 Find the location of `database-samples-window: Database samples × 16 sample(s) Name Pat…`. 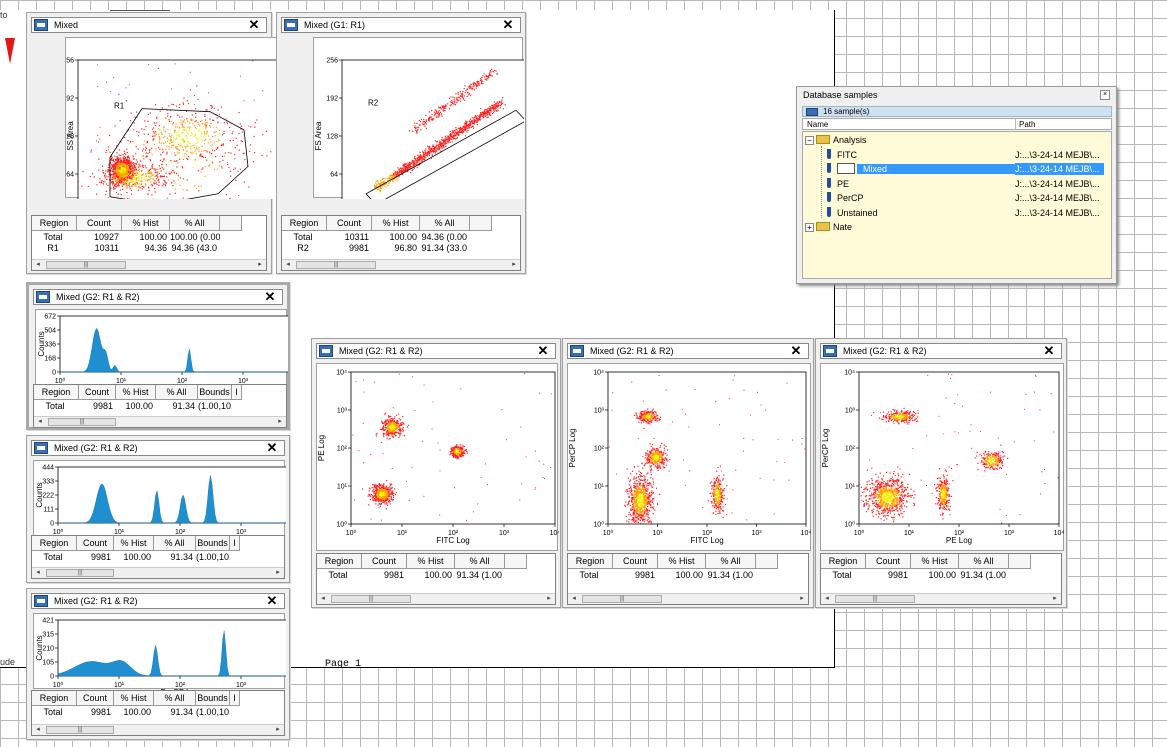

database-samples-window: Database samples × 16 sample(s) Name Pat… is located at coordinates (956, 185).